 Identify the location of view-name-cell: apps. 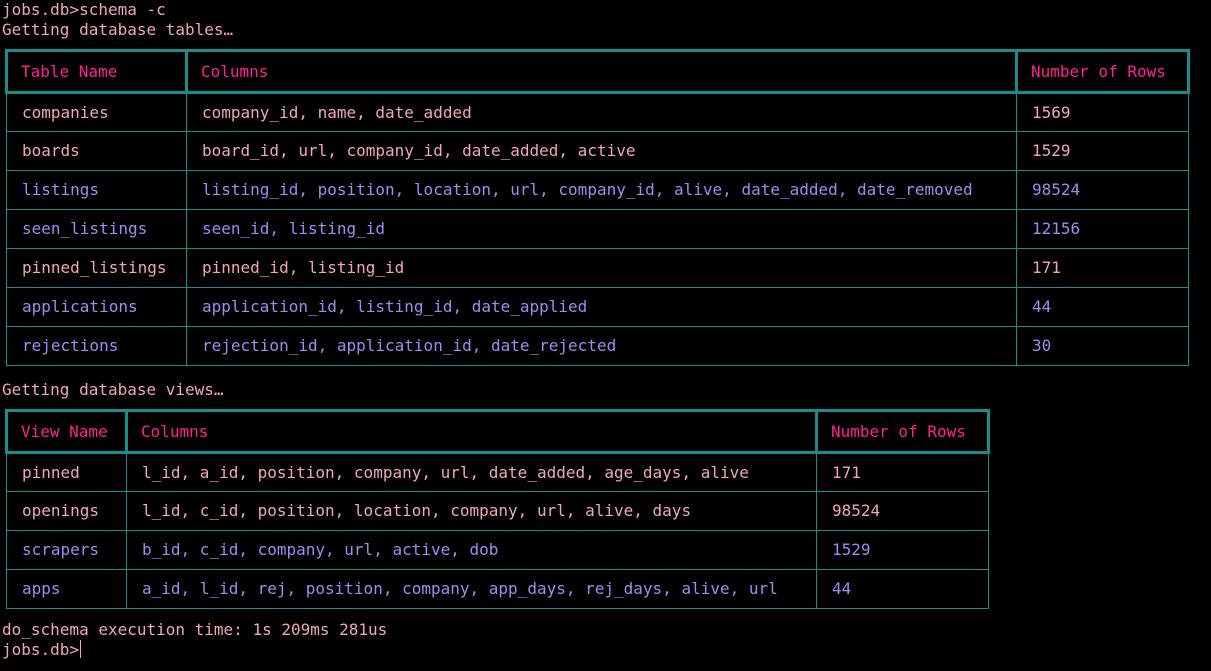
(66, 589).